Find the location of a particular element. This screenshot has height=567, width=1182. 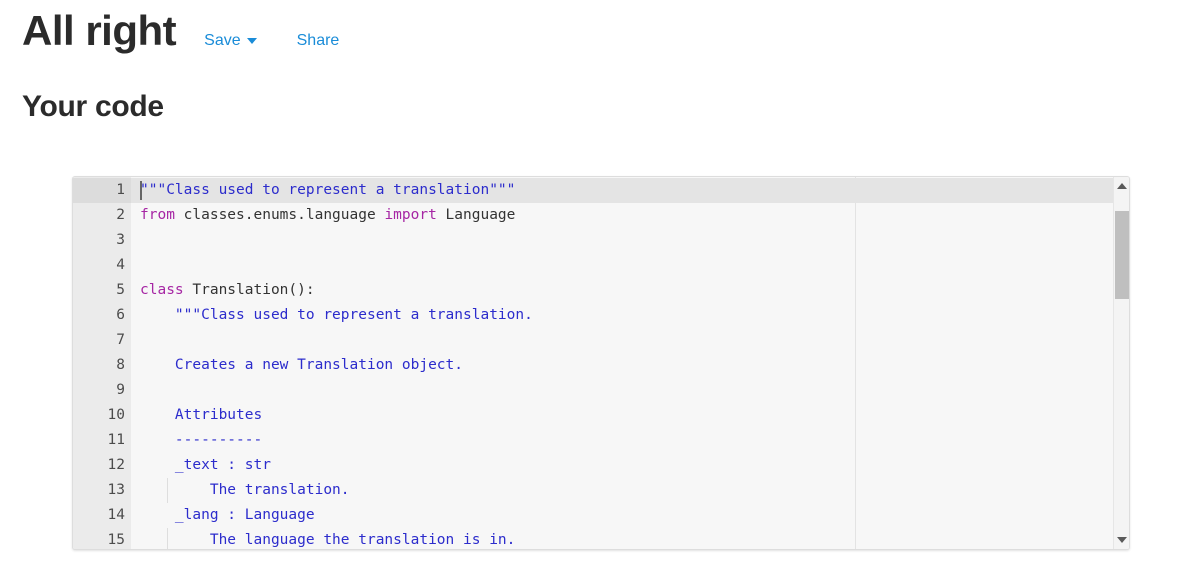

gutter-line-number-label: 1 is located at coordinates (120, 190).